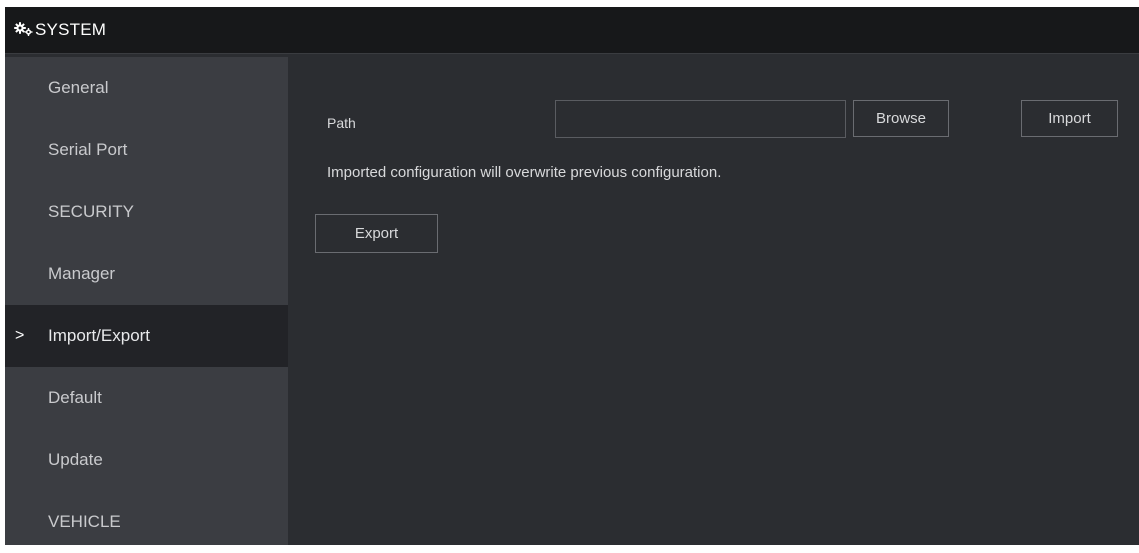 The width and height of the screenshot is (1139, 553). Describe the element at coordinates (146, 398) in the screenshot. I see `sidebar-item-default: Default` at that location.